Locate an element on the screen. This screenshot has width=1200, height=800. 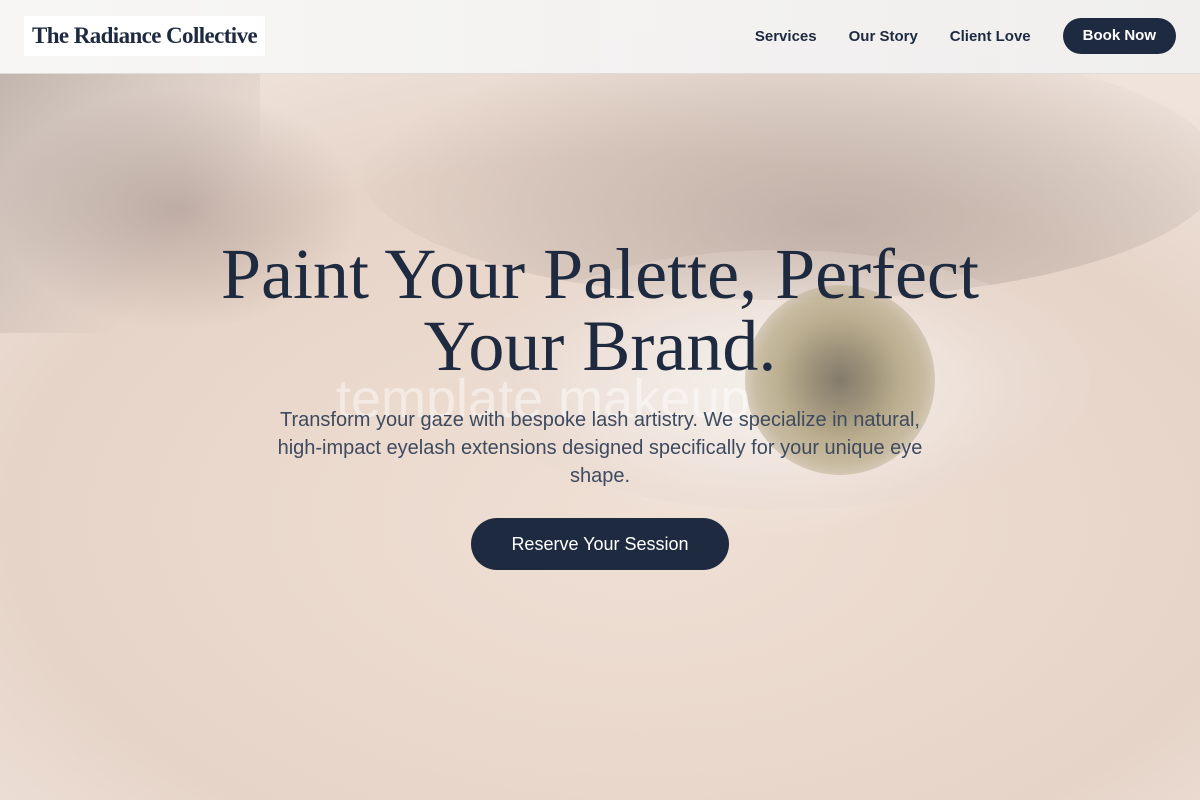
nav-links: Services Our Story Client Love Book Now is located at coordinates (965, 36).